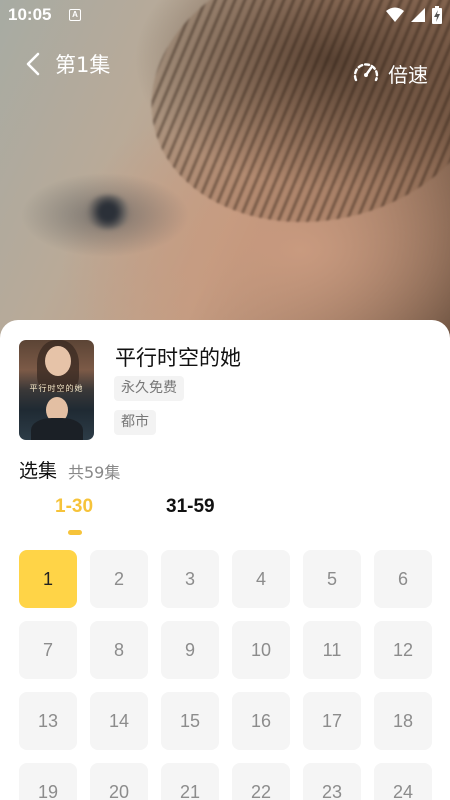  Describe the element at coordinates (119, 579) in the screenshot. I see `episode-2-button: 2` at that location.